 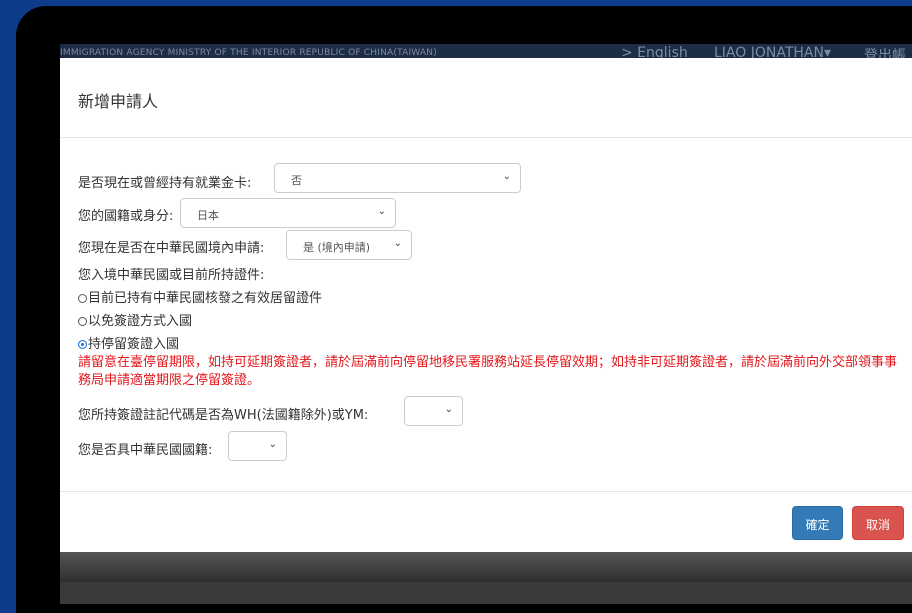 What do you see at coordinates (486, 567) in the screenshot?
I see `page-backdrop` at bounding box center [486, 567].